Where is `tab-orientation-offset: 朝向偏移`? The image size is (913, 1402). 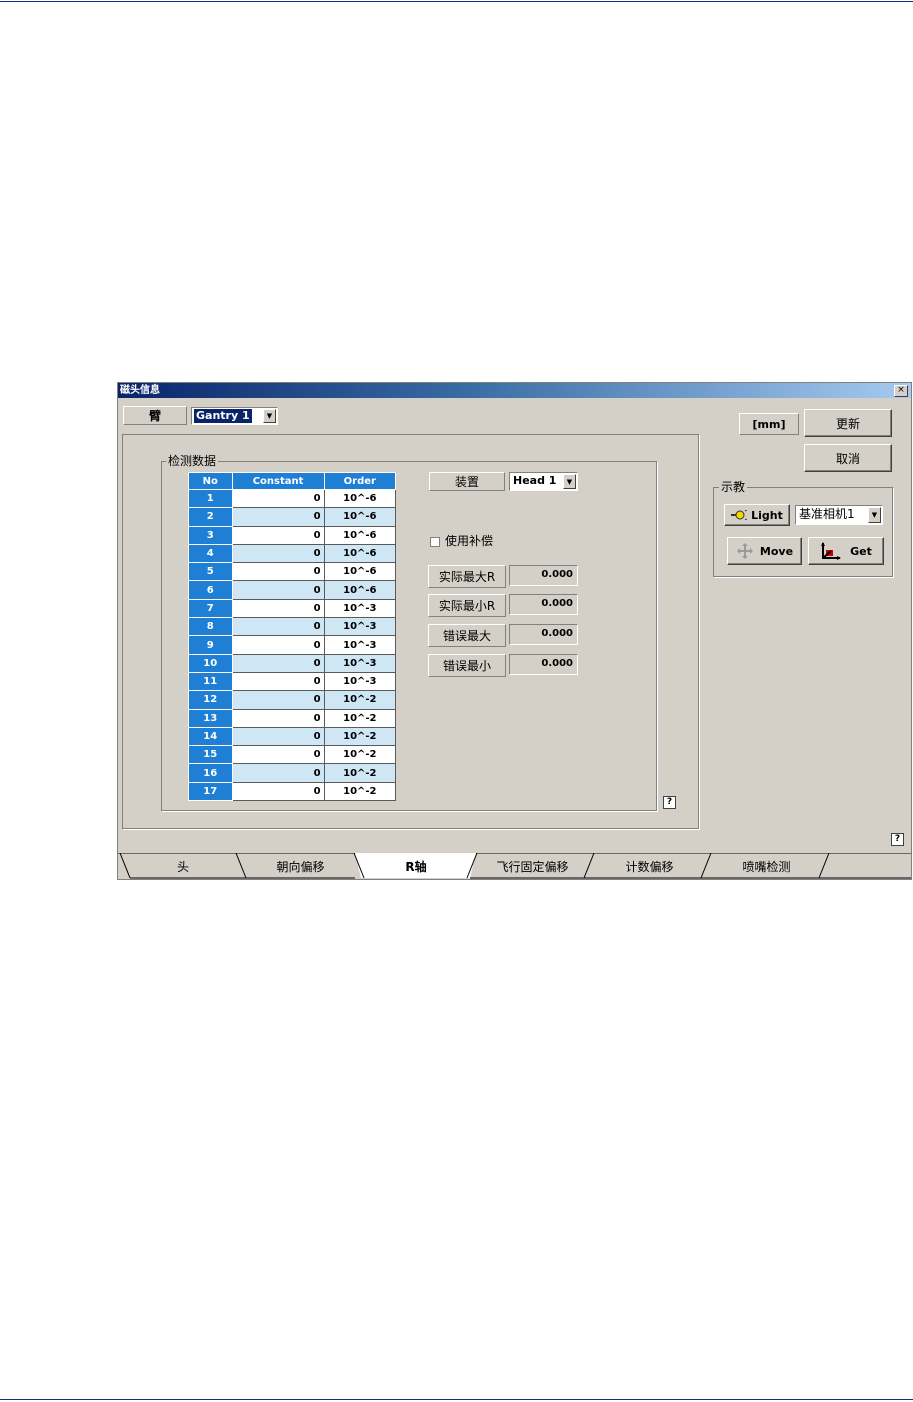
tab-orientation-offset: 朝向偏移 is located at coordinates (300, 866).